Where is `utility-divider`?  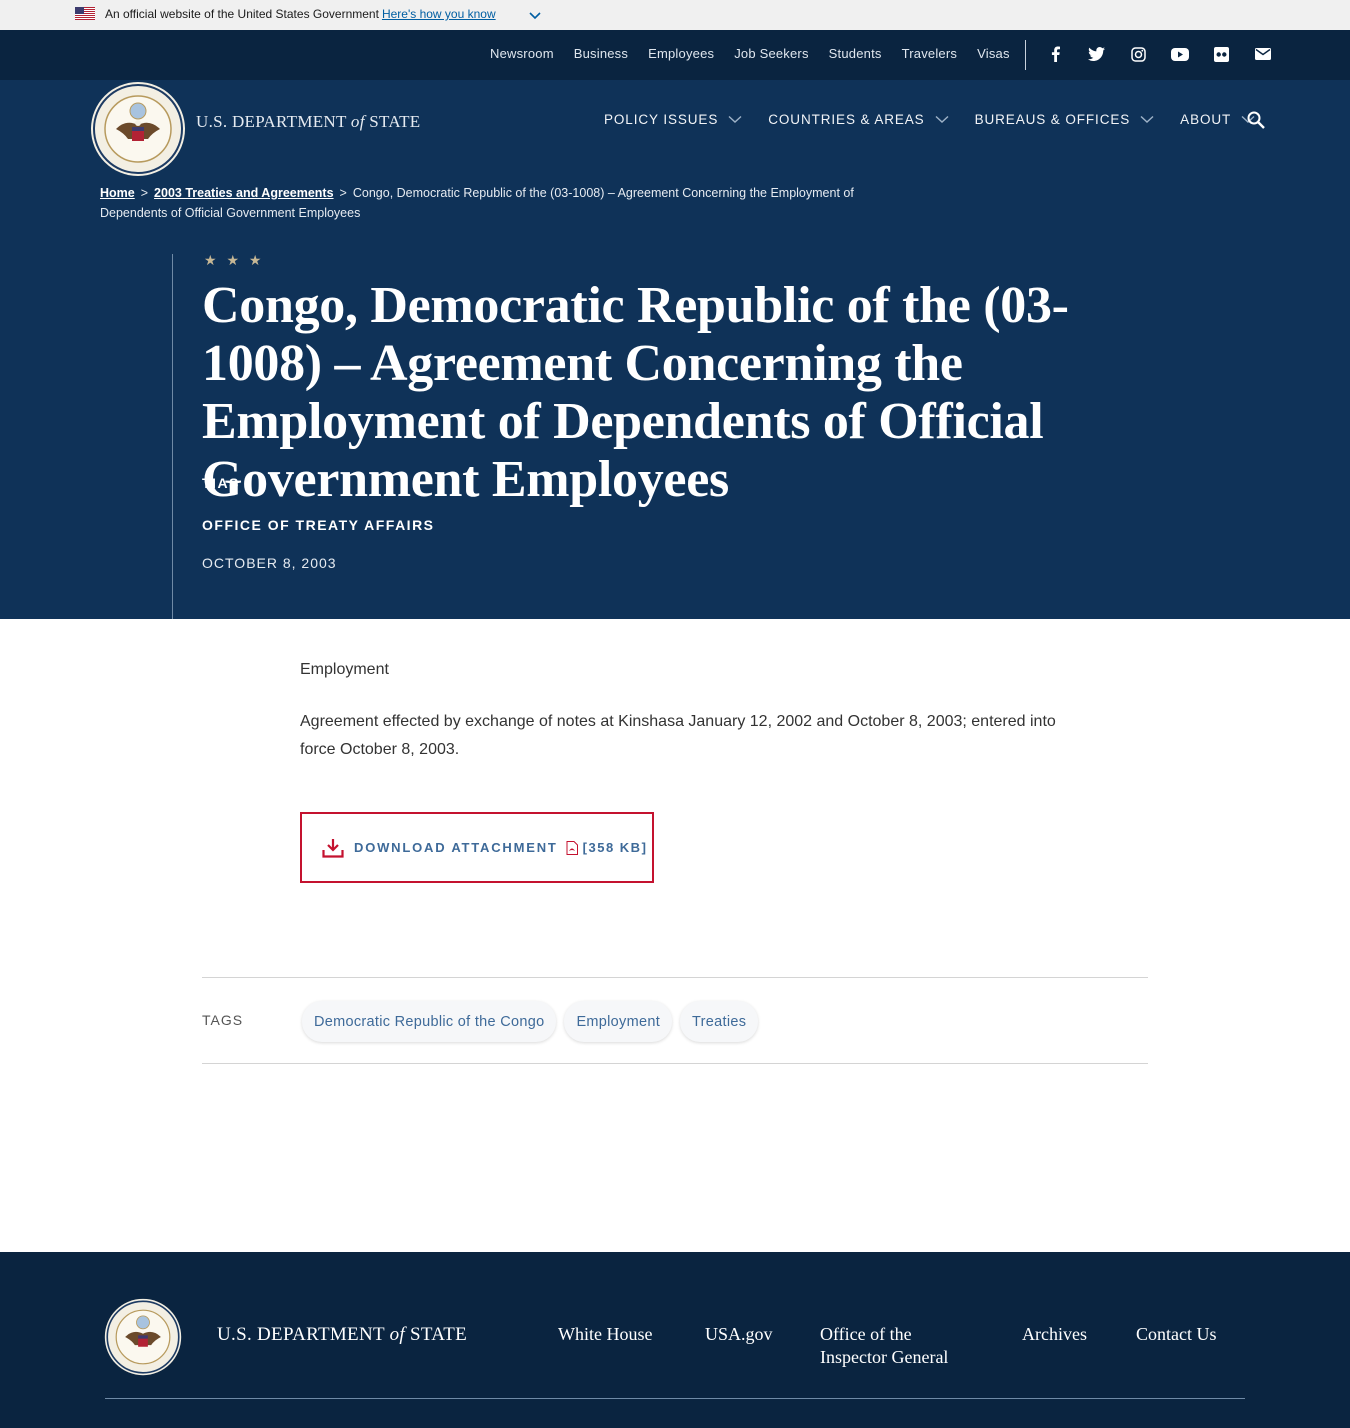 utility-divider is located at coordinates (1025, 55).